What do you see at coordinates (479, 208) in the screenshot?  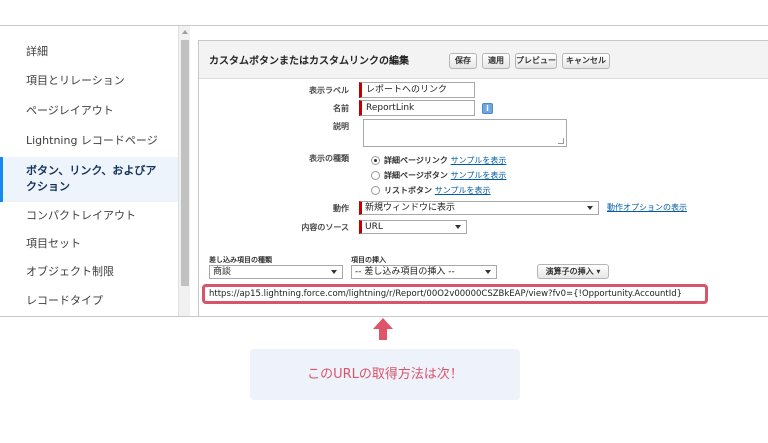 I see `behavior-select: 新規ウィンドウに表示` at bounding box center [479, 208].